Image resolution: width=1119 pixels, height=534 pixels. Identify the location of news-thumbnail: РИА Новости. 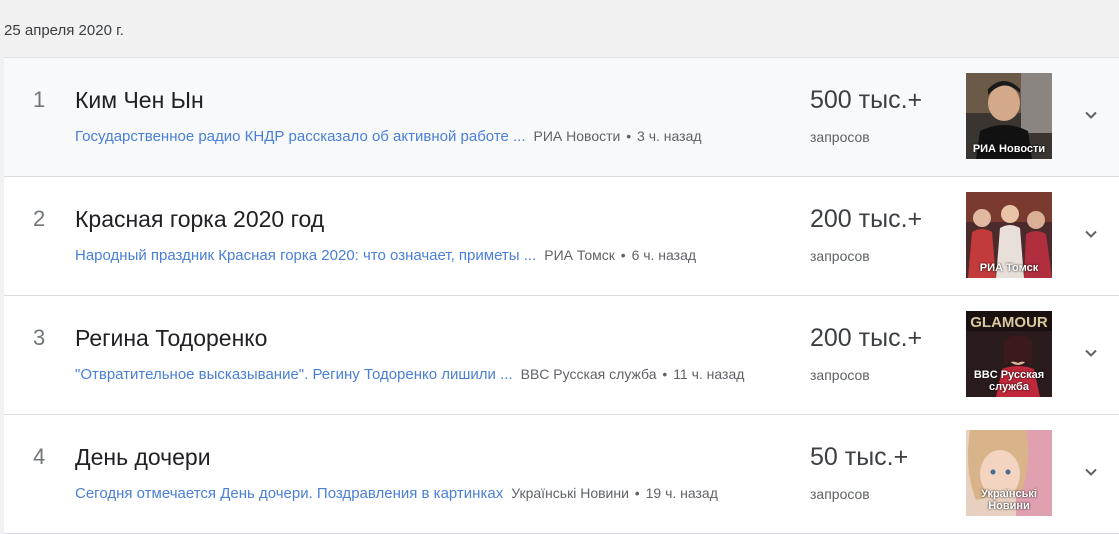
(1009, 116).